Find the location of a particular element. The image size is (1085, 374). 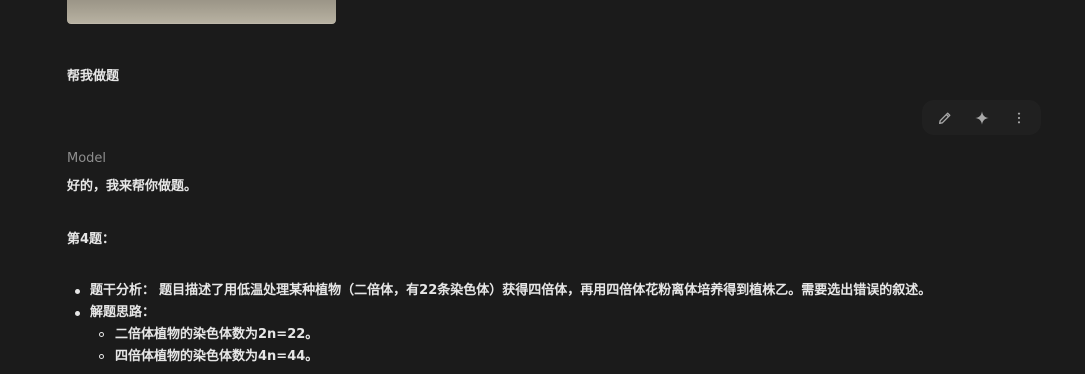

sparkle-icon is located at coordinates (981, 117).